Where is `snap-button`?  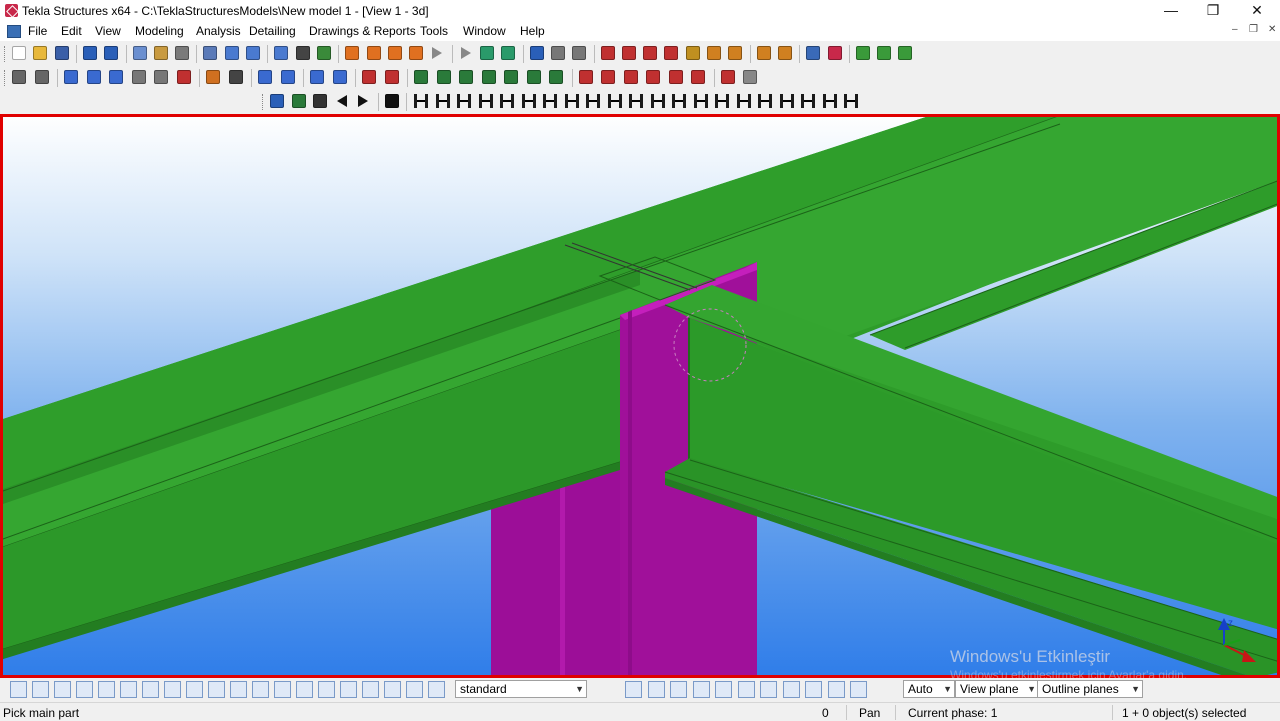 snap-button is located at coordinates (508, 53).